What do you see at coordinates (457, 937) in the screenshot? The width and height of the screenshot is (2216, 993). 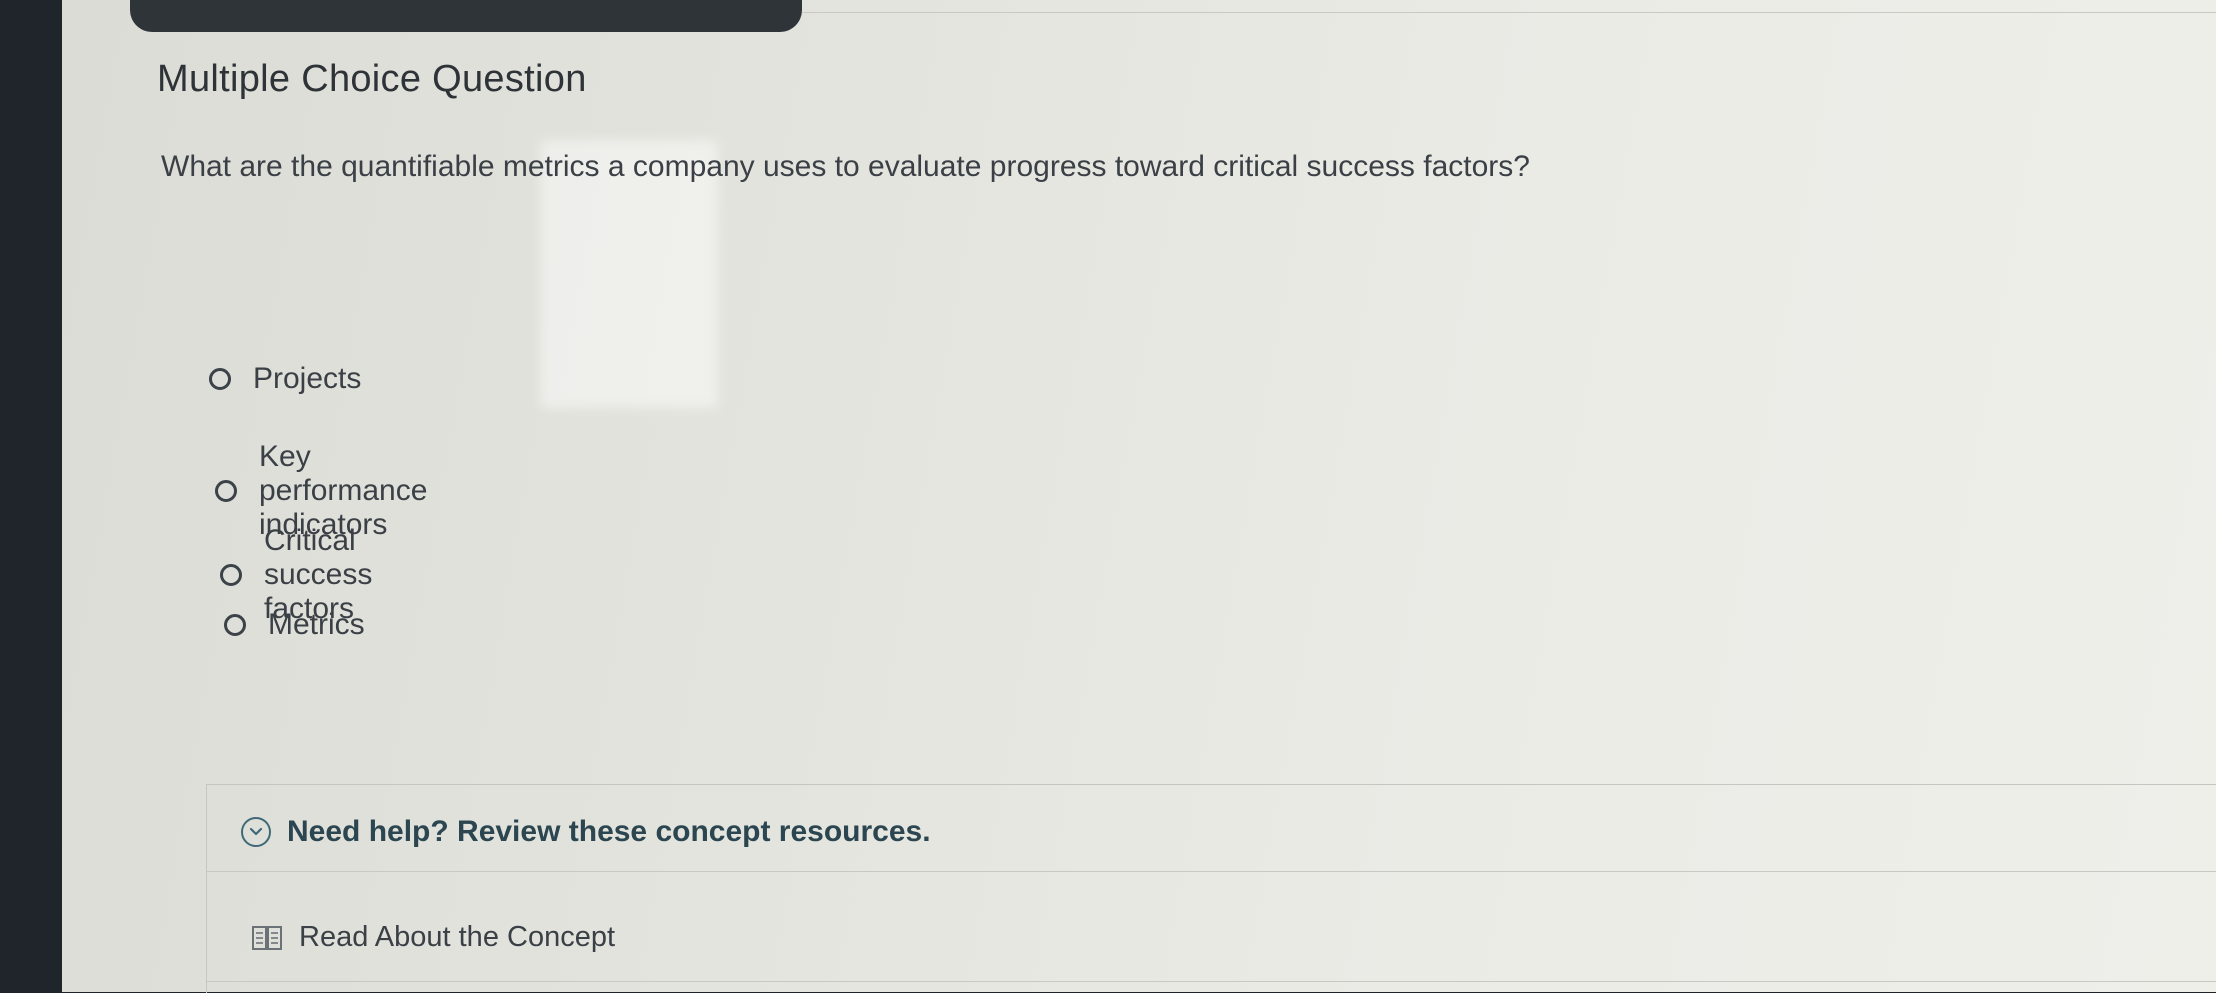 I see `read-about-concept-label: Read About the Concept` at bounding box center [457, 937].